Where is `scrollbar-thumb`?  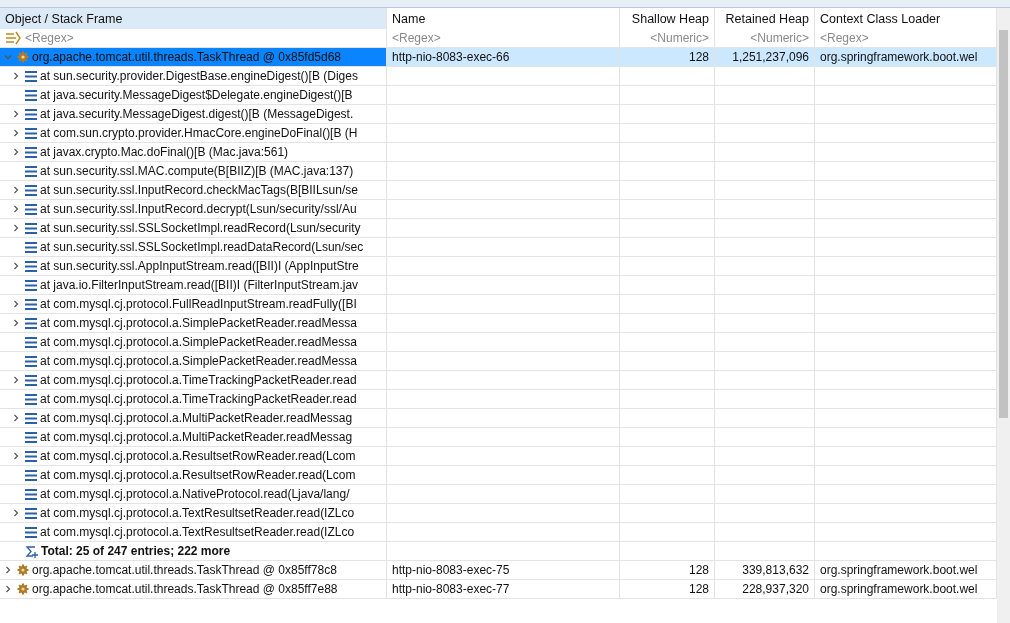 scrollbar-thumb is located at coordinates (1003, 224).